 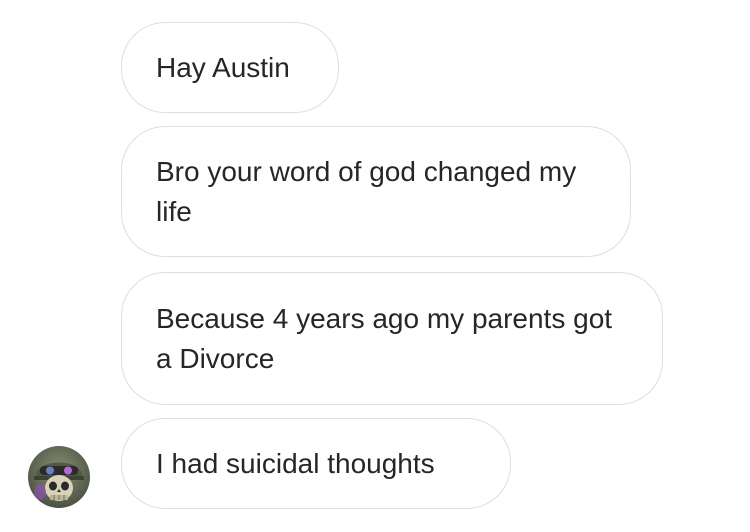 What do you see at coordinates (223, 67) in the screenshot?
I see `message-text: Hay Austin` at bounding box center [223, 67].